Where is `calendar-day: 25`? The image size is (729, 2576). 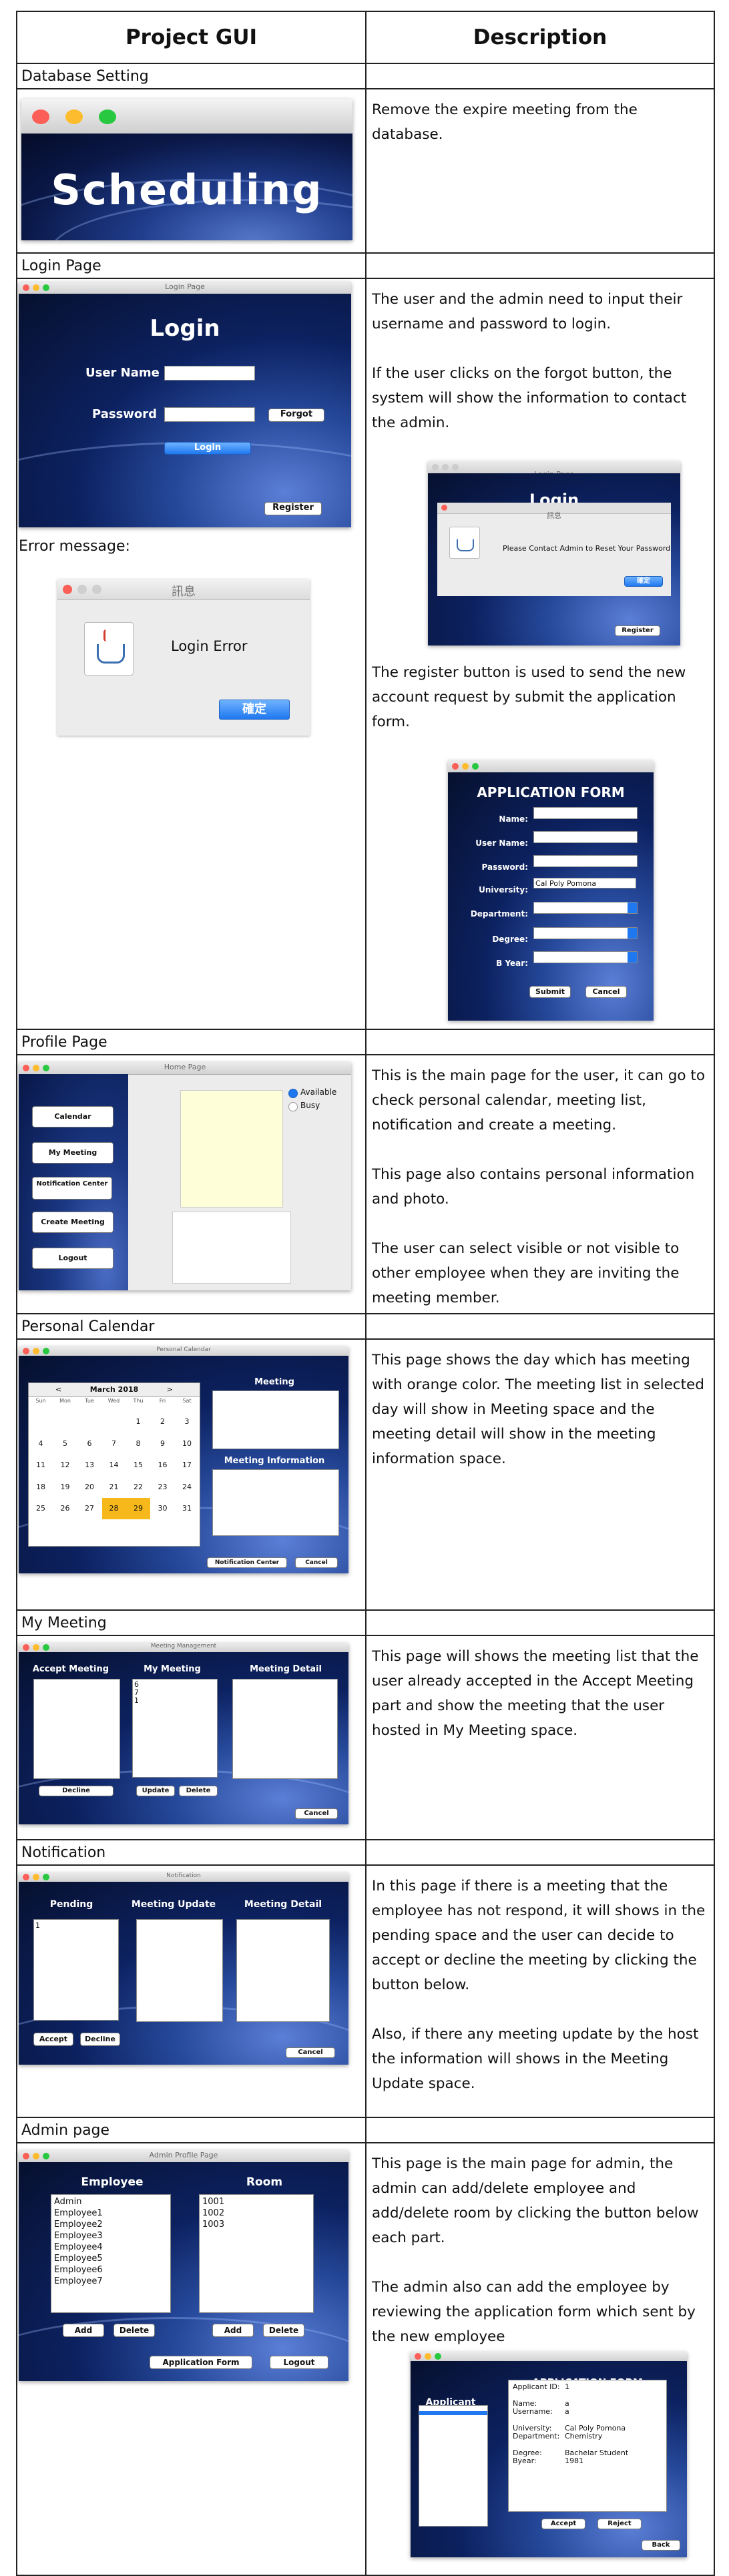
calendar-day: 25 is located at coordinates (41, 1508).